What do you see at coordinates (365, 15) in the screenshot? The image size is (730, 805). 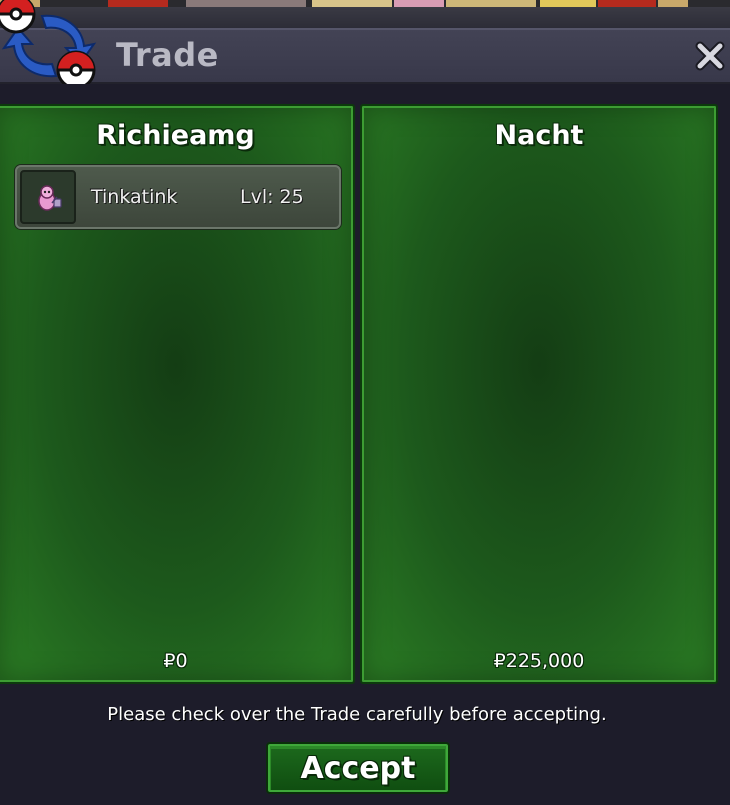 I see `game-world-background` at bounding box center [365, 15].